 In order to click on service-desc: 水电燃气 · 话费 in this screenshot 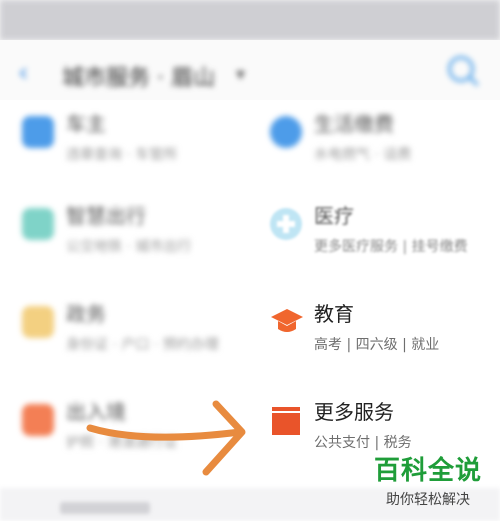, I will do `click(363, 155)`.